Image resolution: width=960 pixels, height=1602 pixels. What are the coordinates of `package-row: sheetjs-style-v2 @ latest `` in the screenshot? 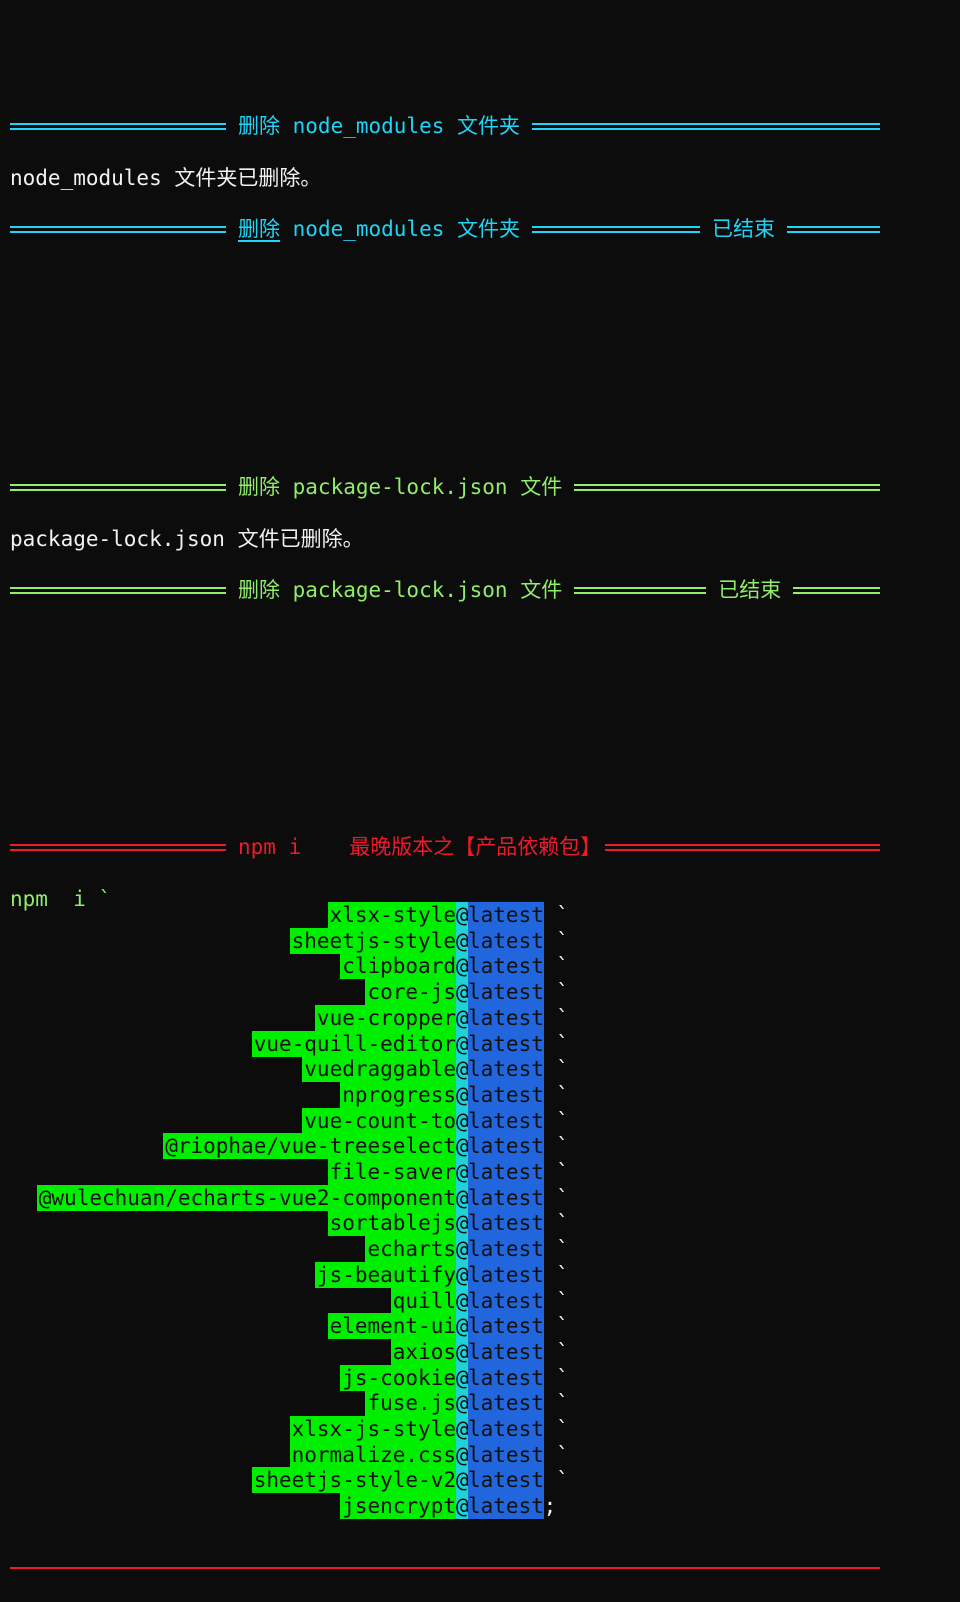 It's located at (480, 1480).